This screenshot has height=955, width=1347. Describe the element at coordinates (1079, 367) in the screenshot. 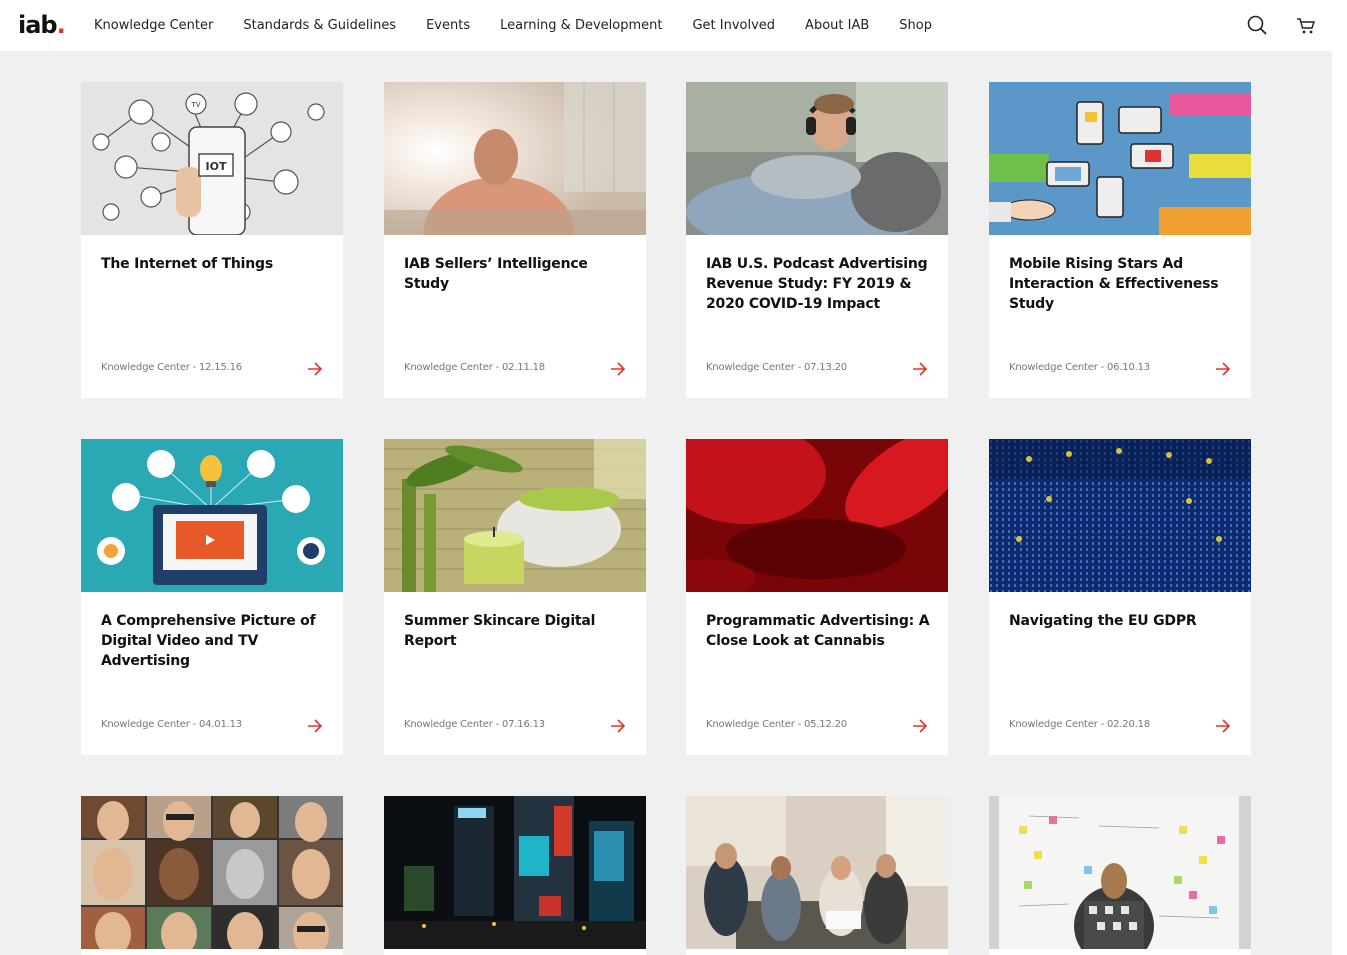

I see `card-meta: Knowledge Center - 06.10.13` at that location.